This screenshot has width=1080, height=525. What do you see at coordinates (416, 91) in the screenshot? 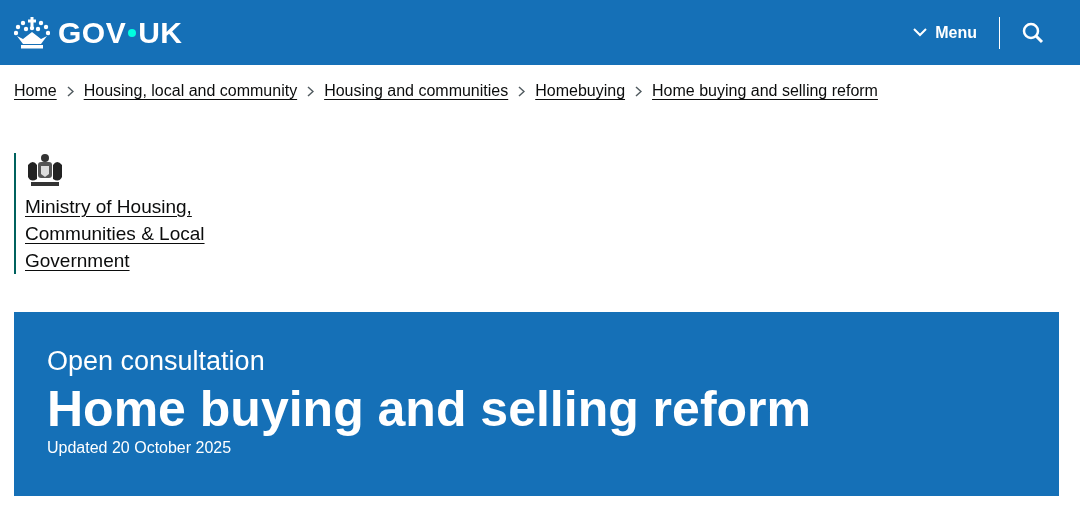
I see `breadcrumb-link: Housing and communities` at bounding box center [416, 91].